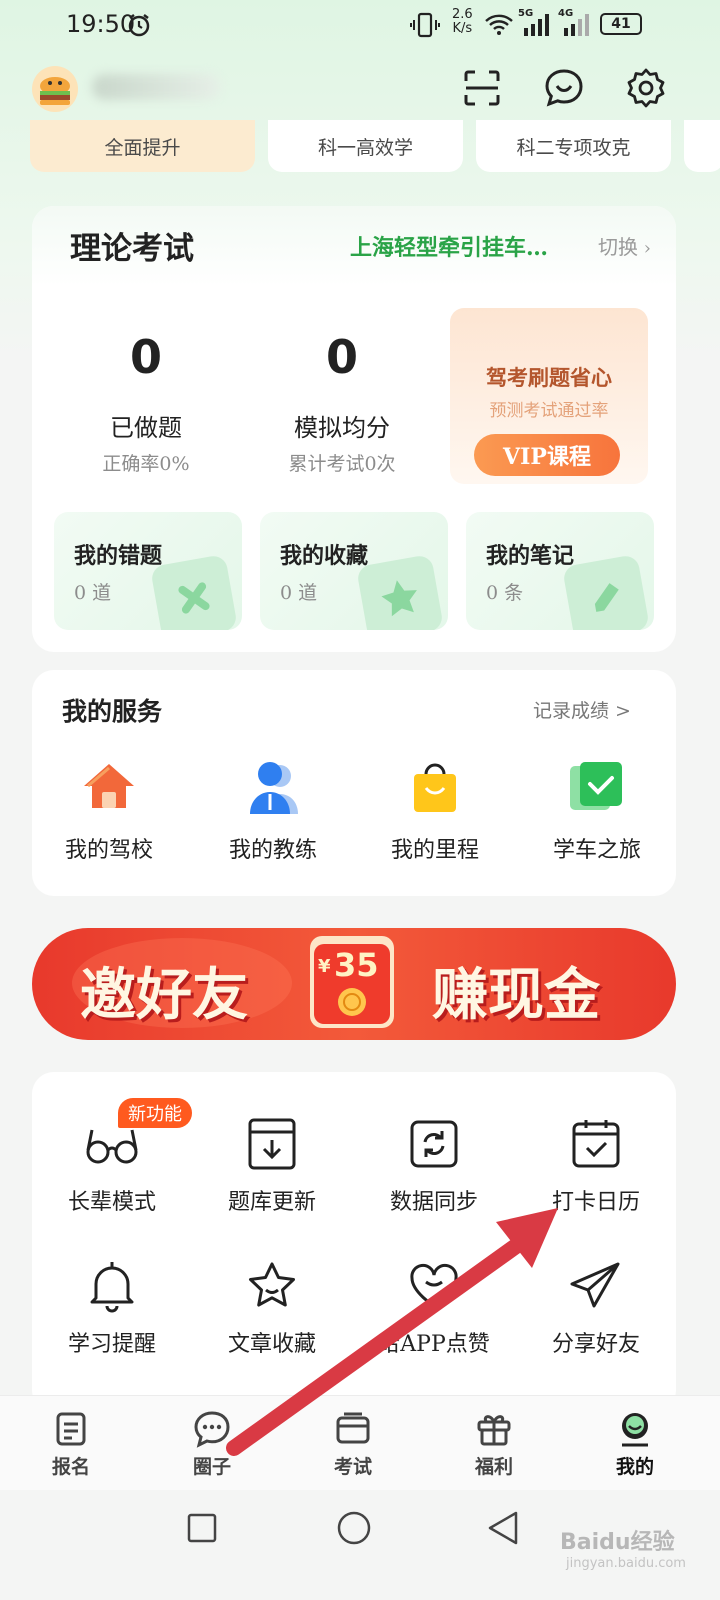  I want to click on wrong-questions-count: 0 道, so click(93, 593).